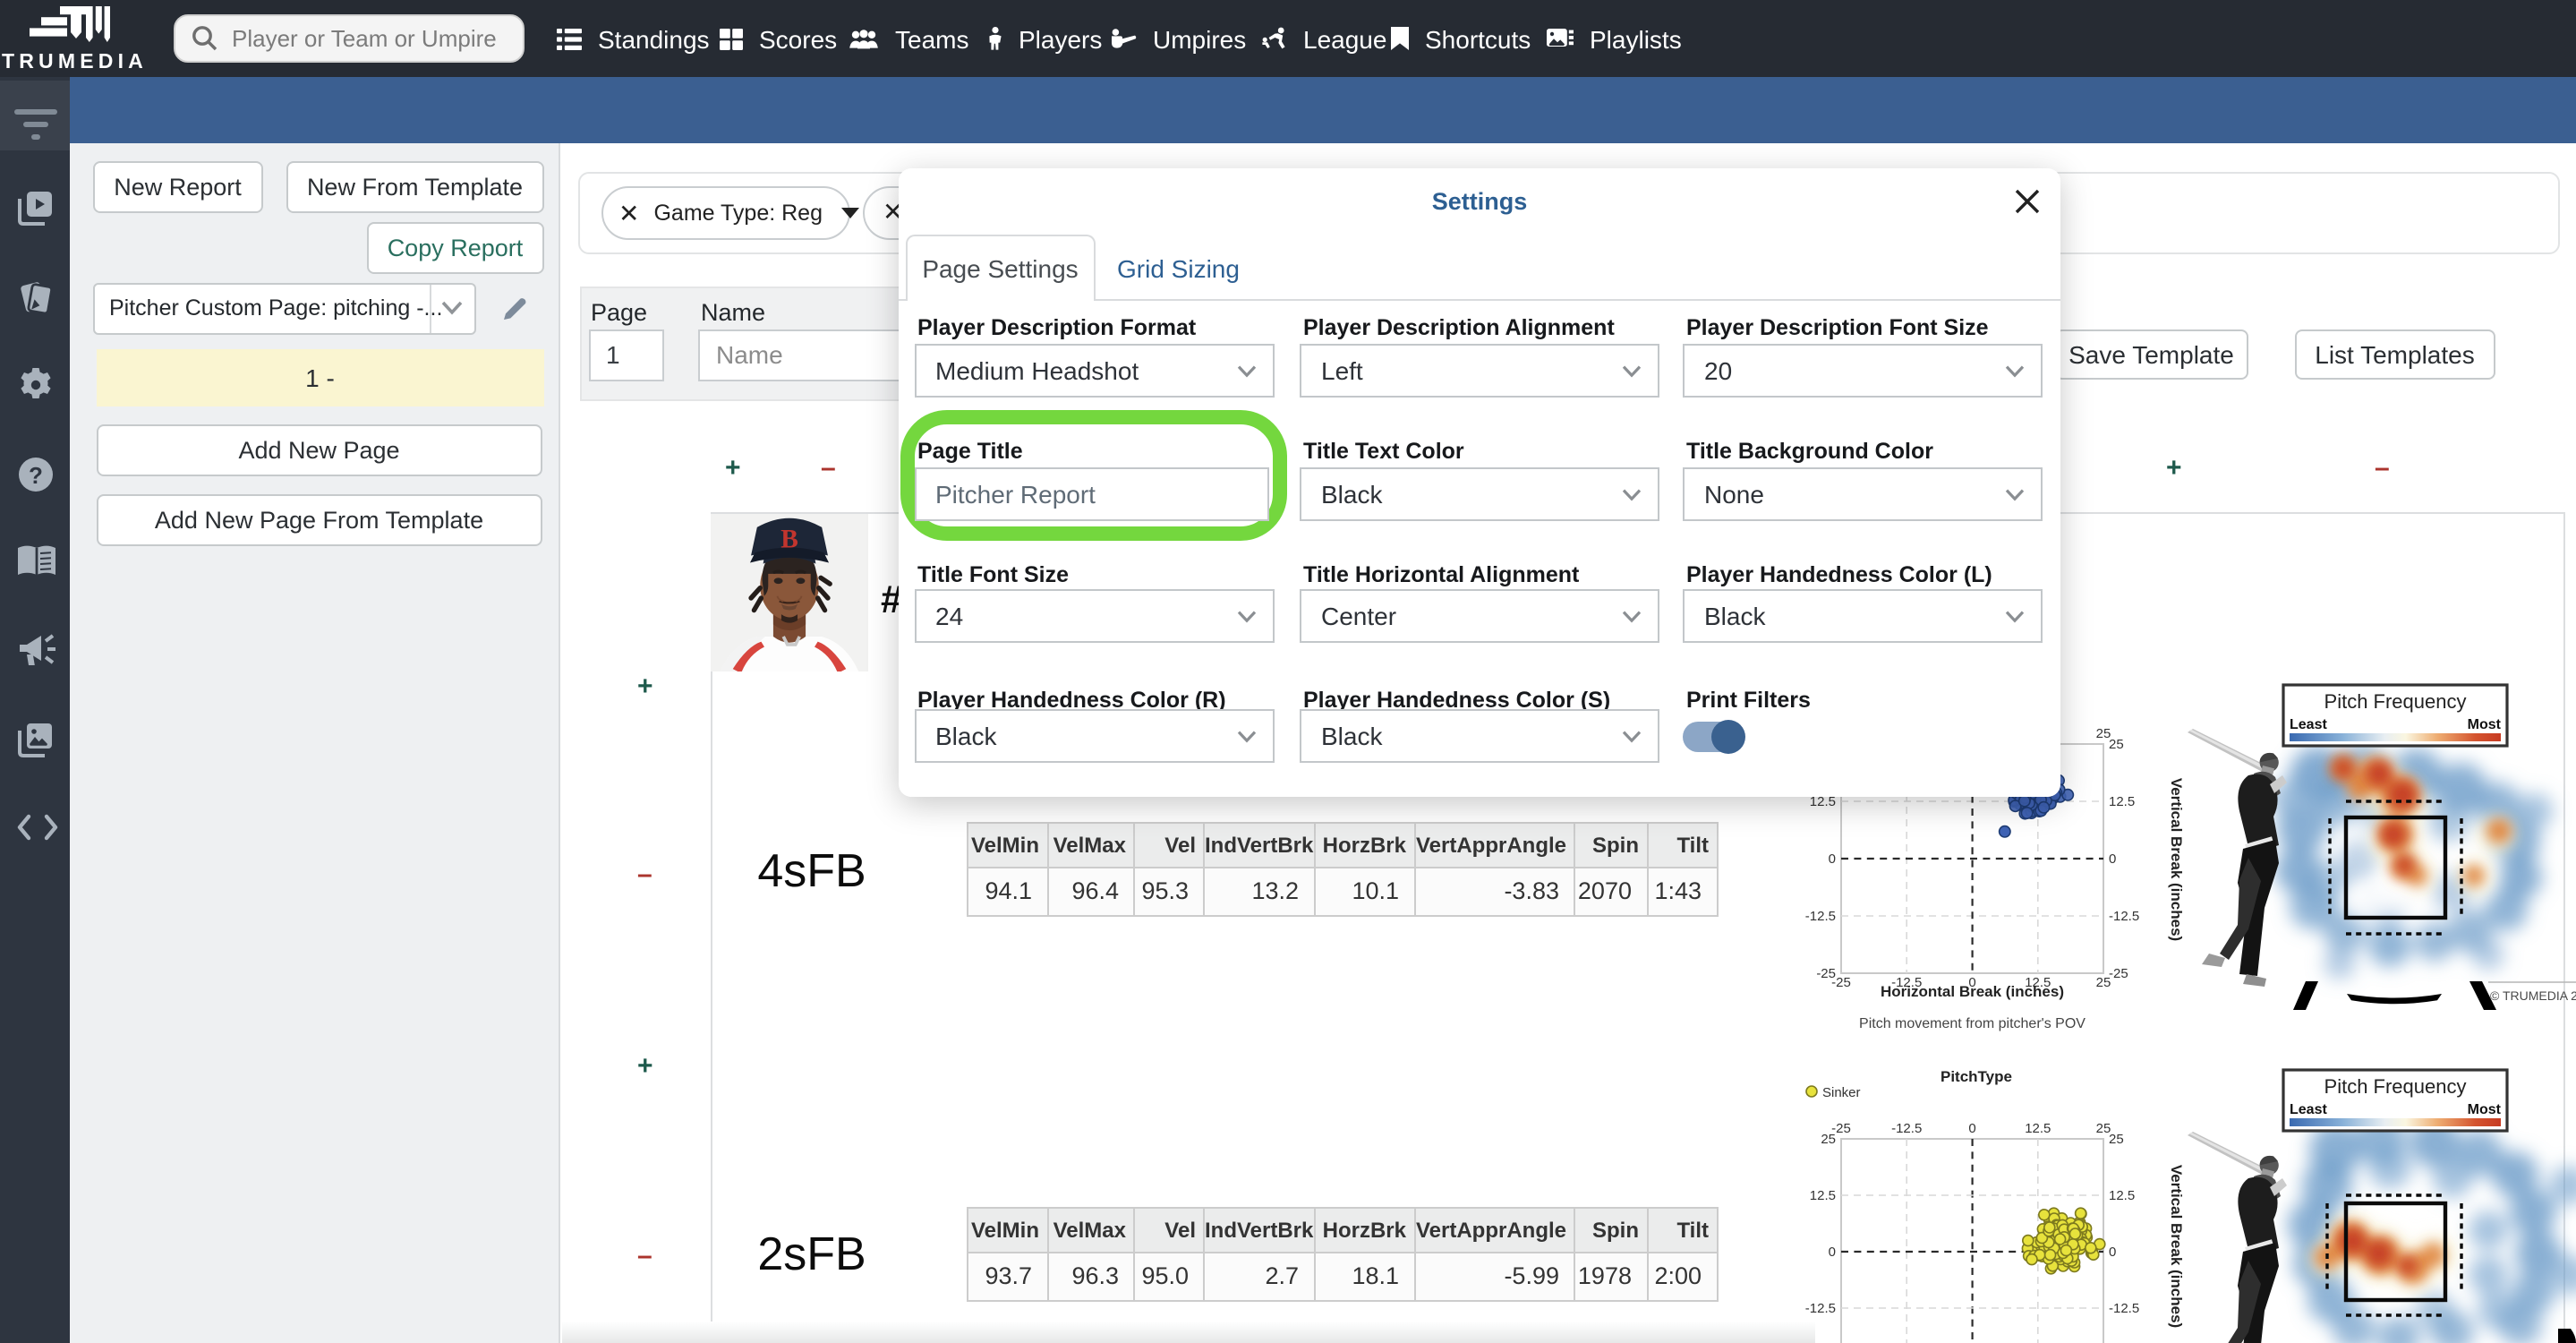 Image resolution: width=2576 pixels, height=1343 pixels. What do you see at coordinates (789, 540) in the screenshot?
I see `svg-text: B` at bounding box center [789, 540].